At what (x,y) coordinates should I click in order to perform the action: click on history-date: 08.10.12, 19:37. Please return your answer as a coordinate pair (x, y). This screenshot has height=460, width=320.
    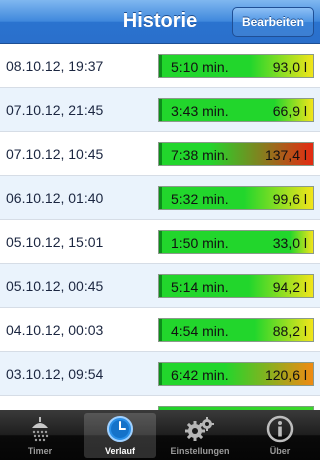
    Looking at the image, I should click on (55, 66).